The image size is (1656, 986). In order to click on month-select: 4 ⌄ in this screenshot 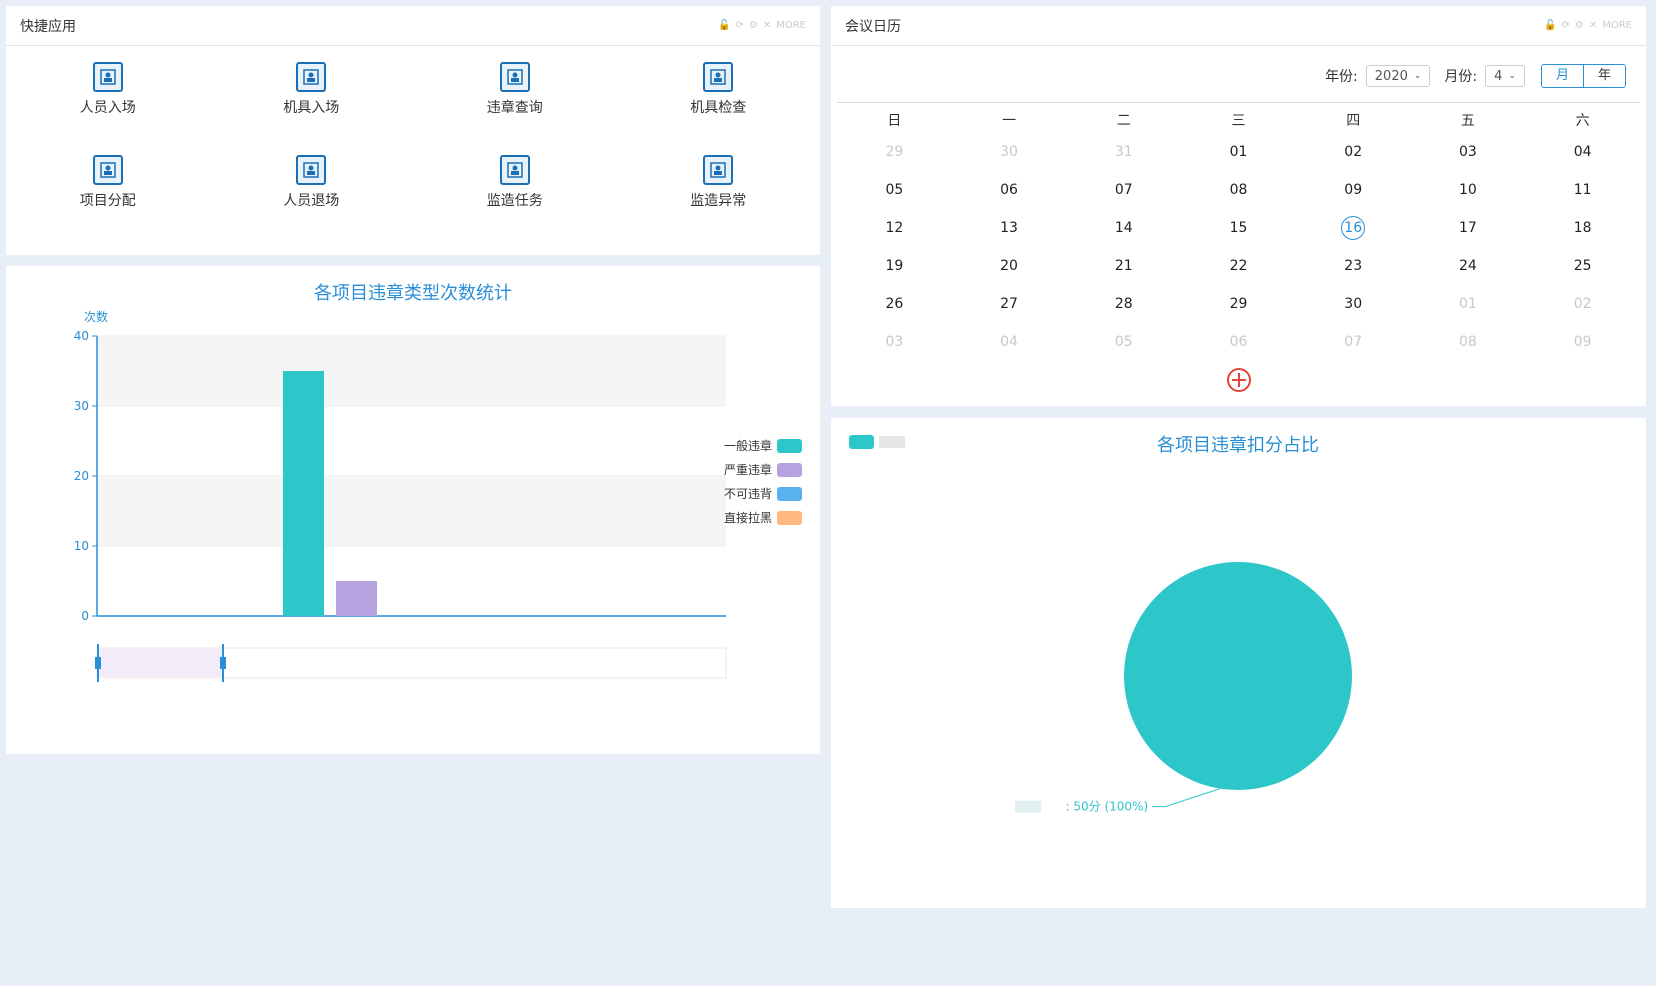, I will do `click(1505, 76)`.